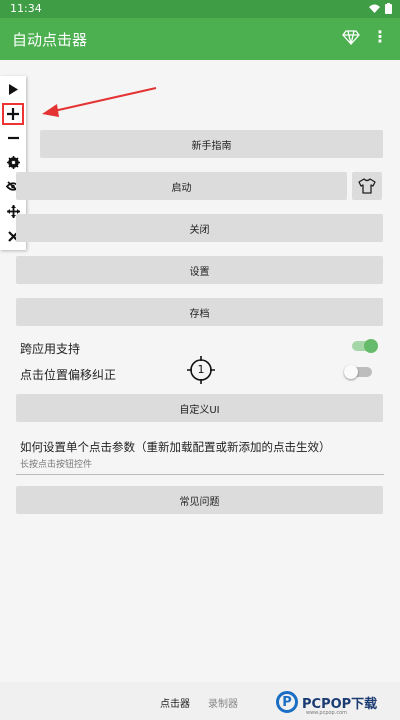  What do you see at coordinates (359, 372) in the screenshot?
I see `offset-correction-toggle` at bounding box center [359, 372].